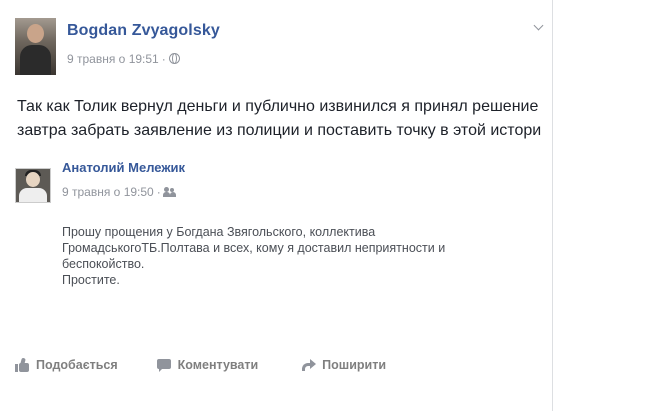  What do you see at coordinates (77, 365) in the screenshot?
I see `like-label: Подобається` at bounding box center [77, 365].